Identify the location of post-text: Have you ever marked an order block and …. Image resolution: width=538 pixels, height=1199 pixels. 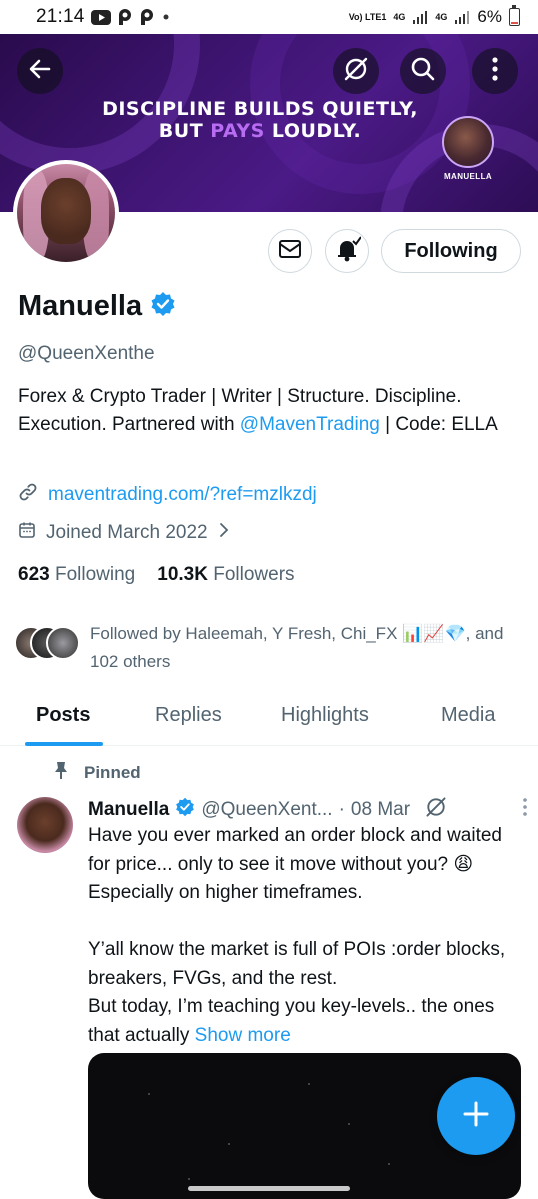
(297, 935).